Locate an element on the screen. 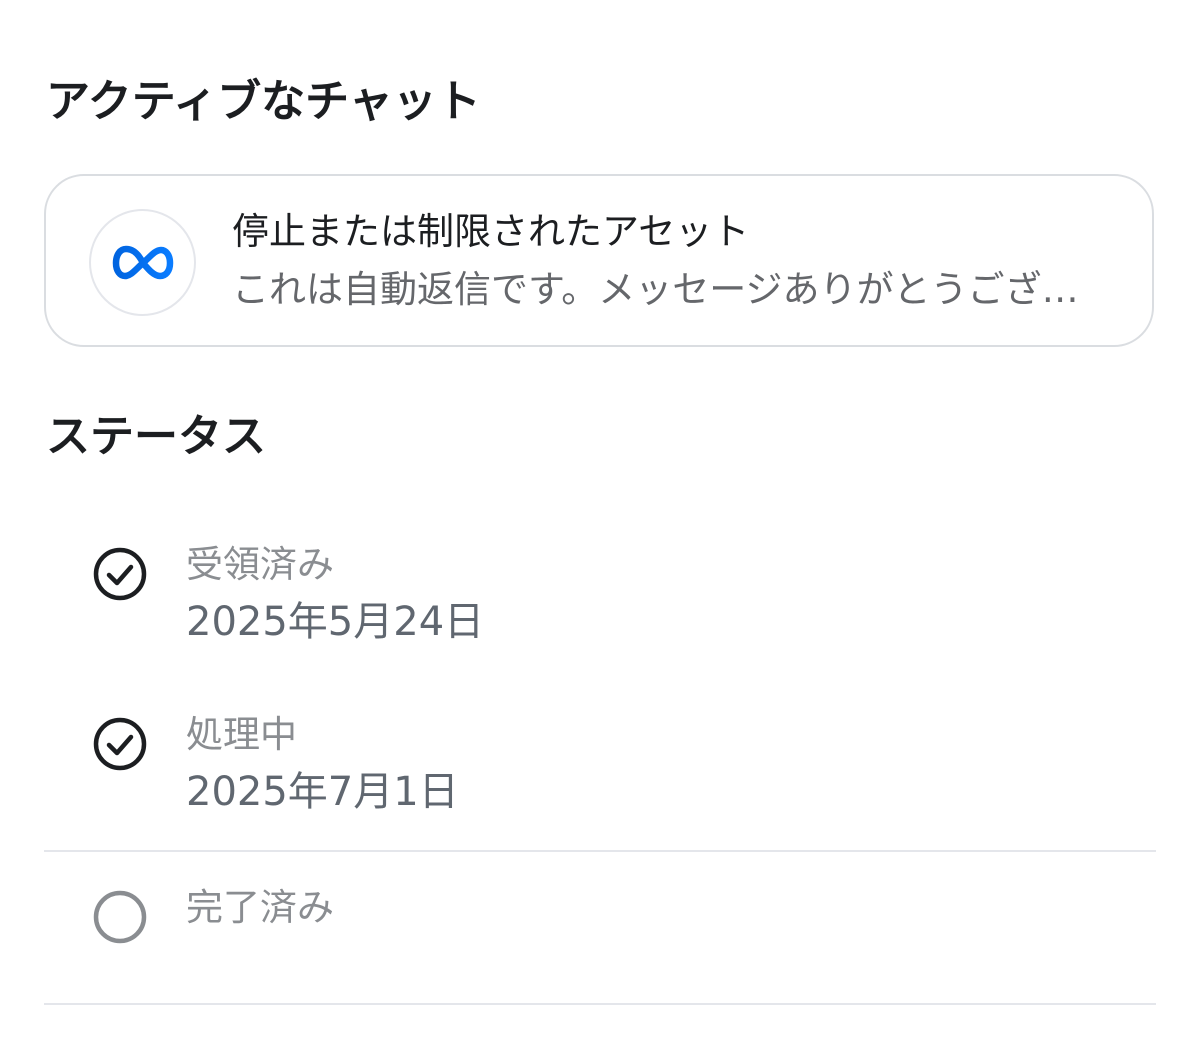 Image resolution: width=1199 pixels, height=1045 pixels. chat-avatar is located at coordinates (142, 262).